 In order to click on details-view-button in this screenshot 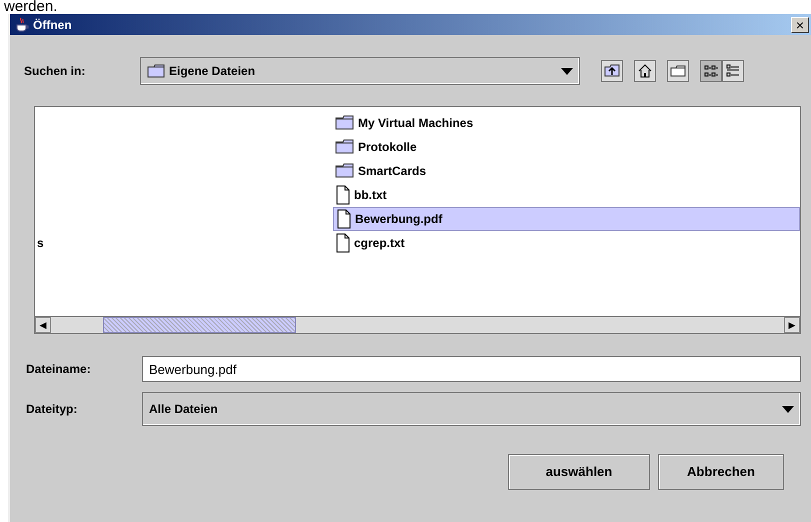, I will do `click(733, 71)`.